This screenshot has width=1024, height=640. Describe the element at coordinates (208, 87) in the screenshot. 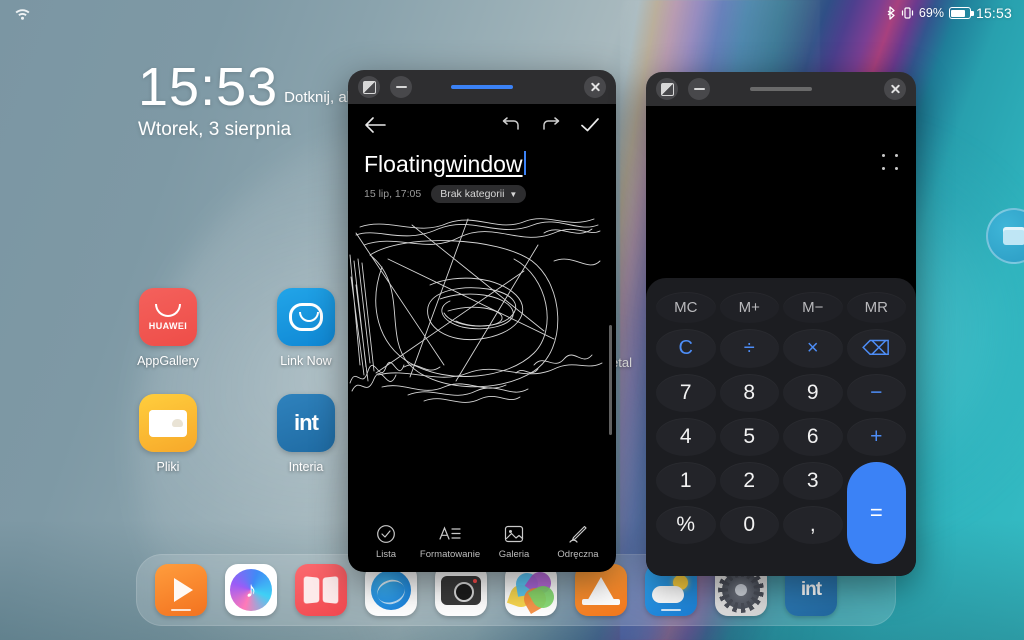

I see `clock-widget-time: 15:53` at that location.